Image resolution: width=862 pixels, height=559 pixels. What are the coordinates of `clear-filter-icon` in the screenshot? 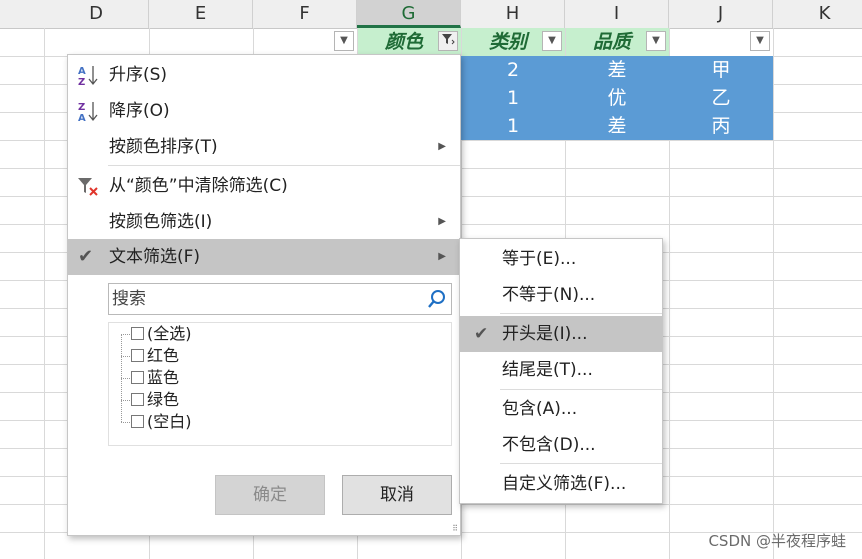 It's located at (88, 187).